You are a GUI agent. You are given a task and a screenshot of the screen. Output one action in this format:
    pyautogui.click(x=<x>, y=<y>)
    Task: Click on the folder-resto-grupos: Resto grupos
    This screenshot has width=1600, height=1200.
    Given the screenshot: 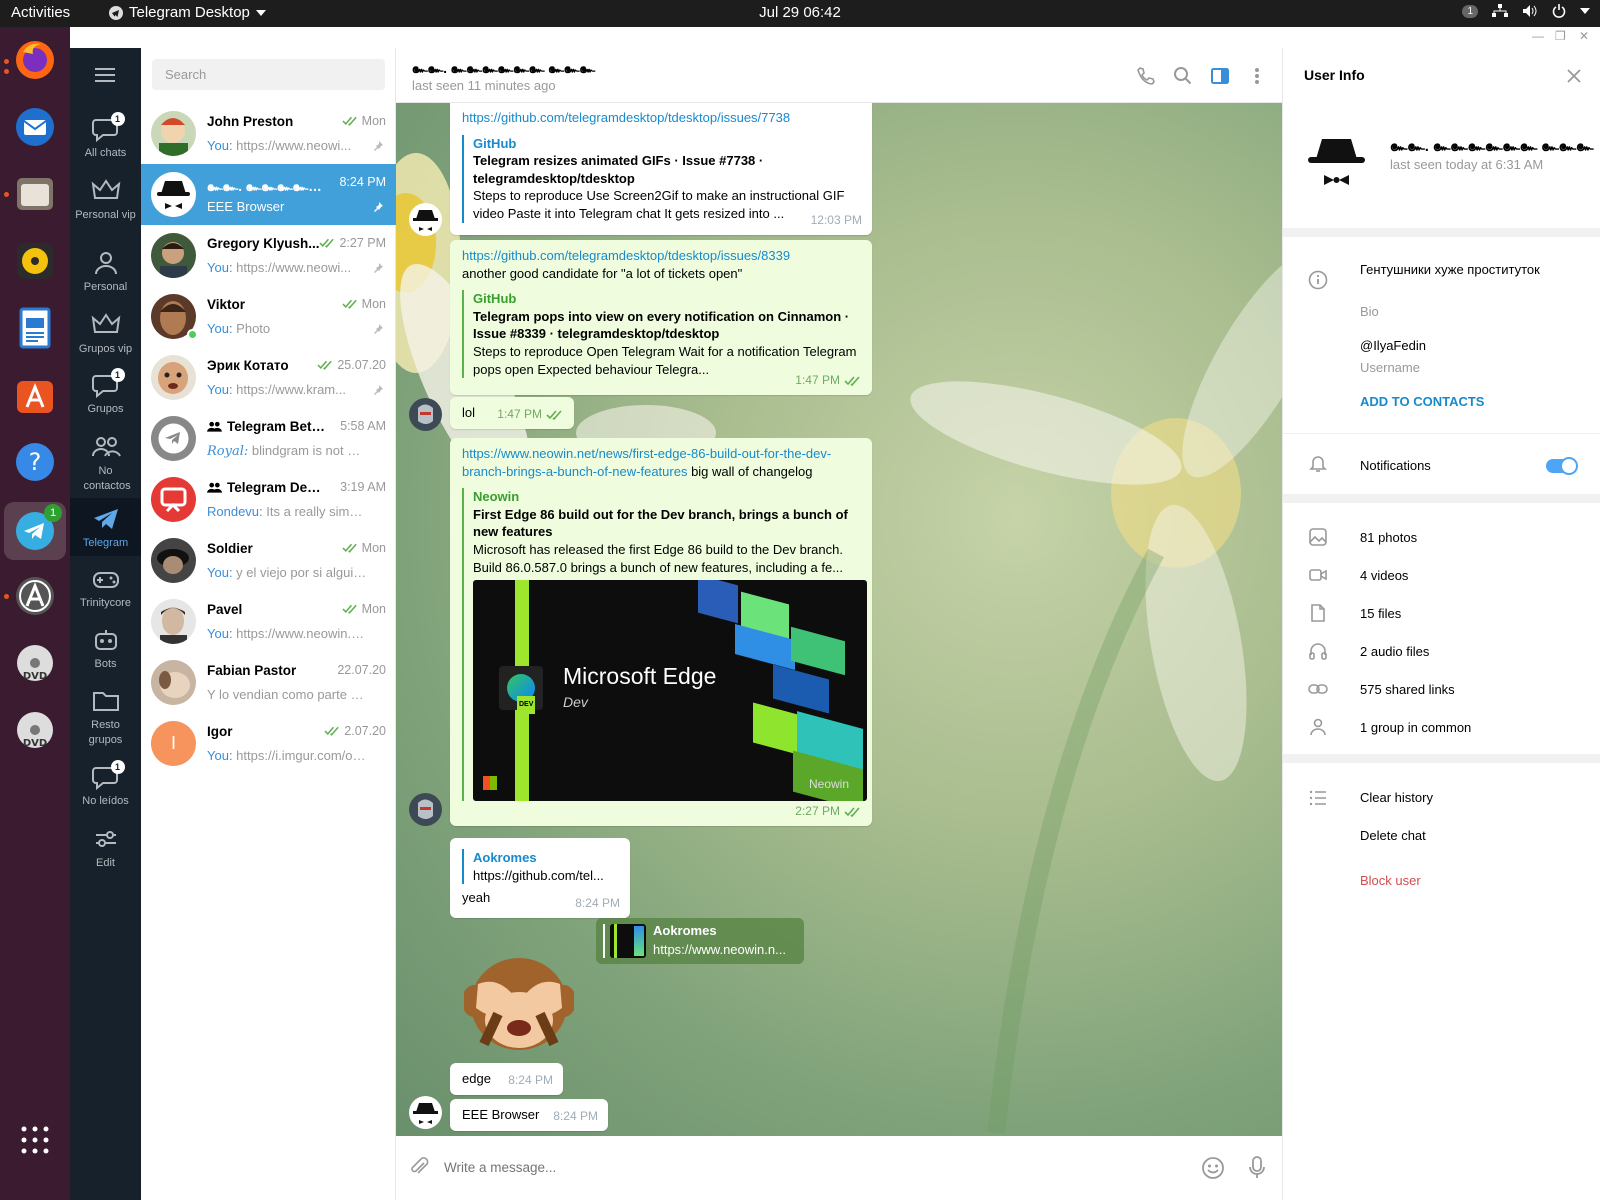 What is the action you would take?
    pyautogui.click(x=105, y=715)
    